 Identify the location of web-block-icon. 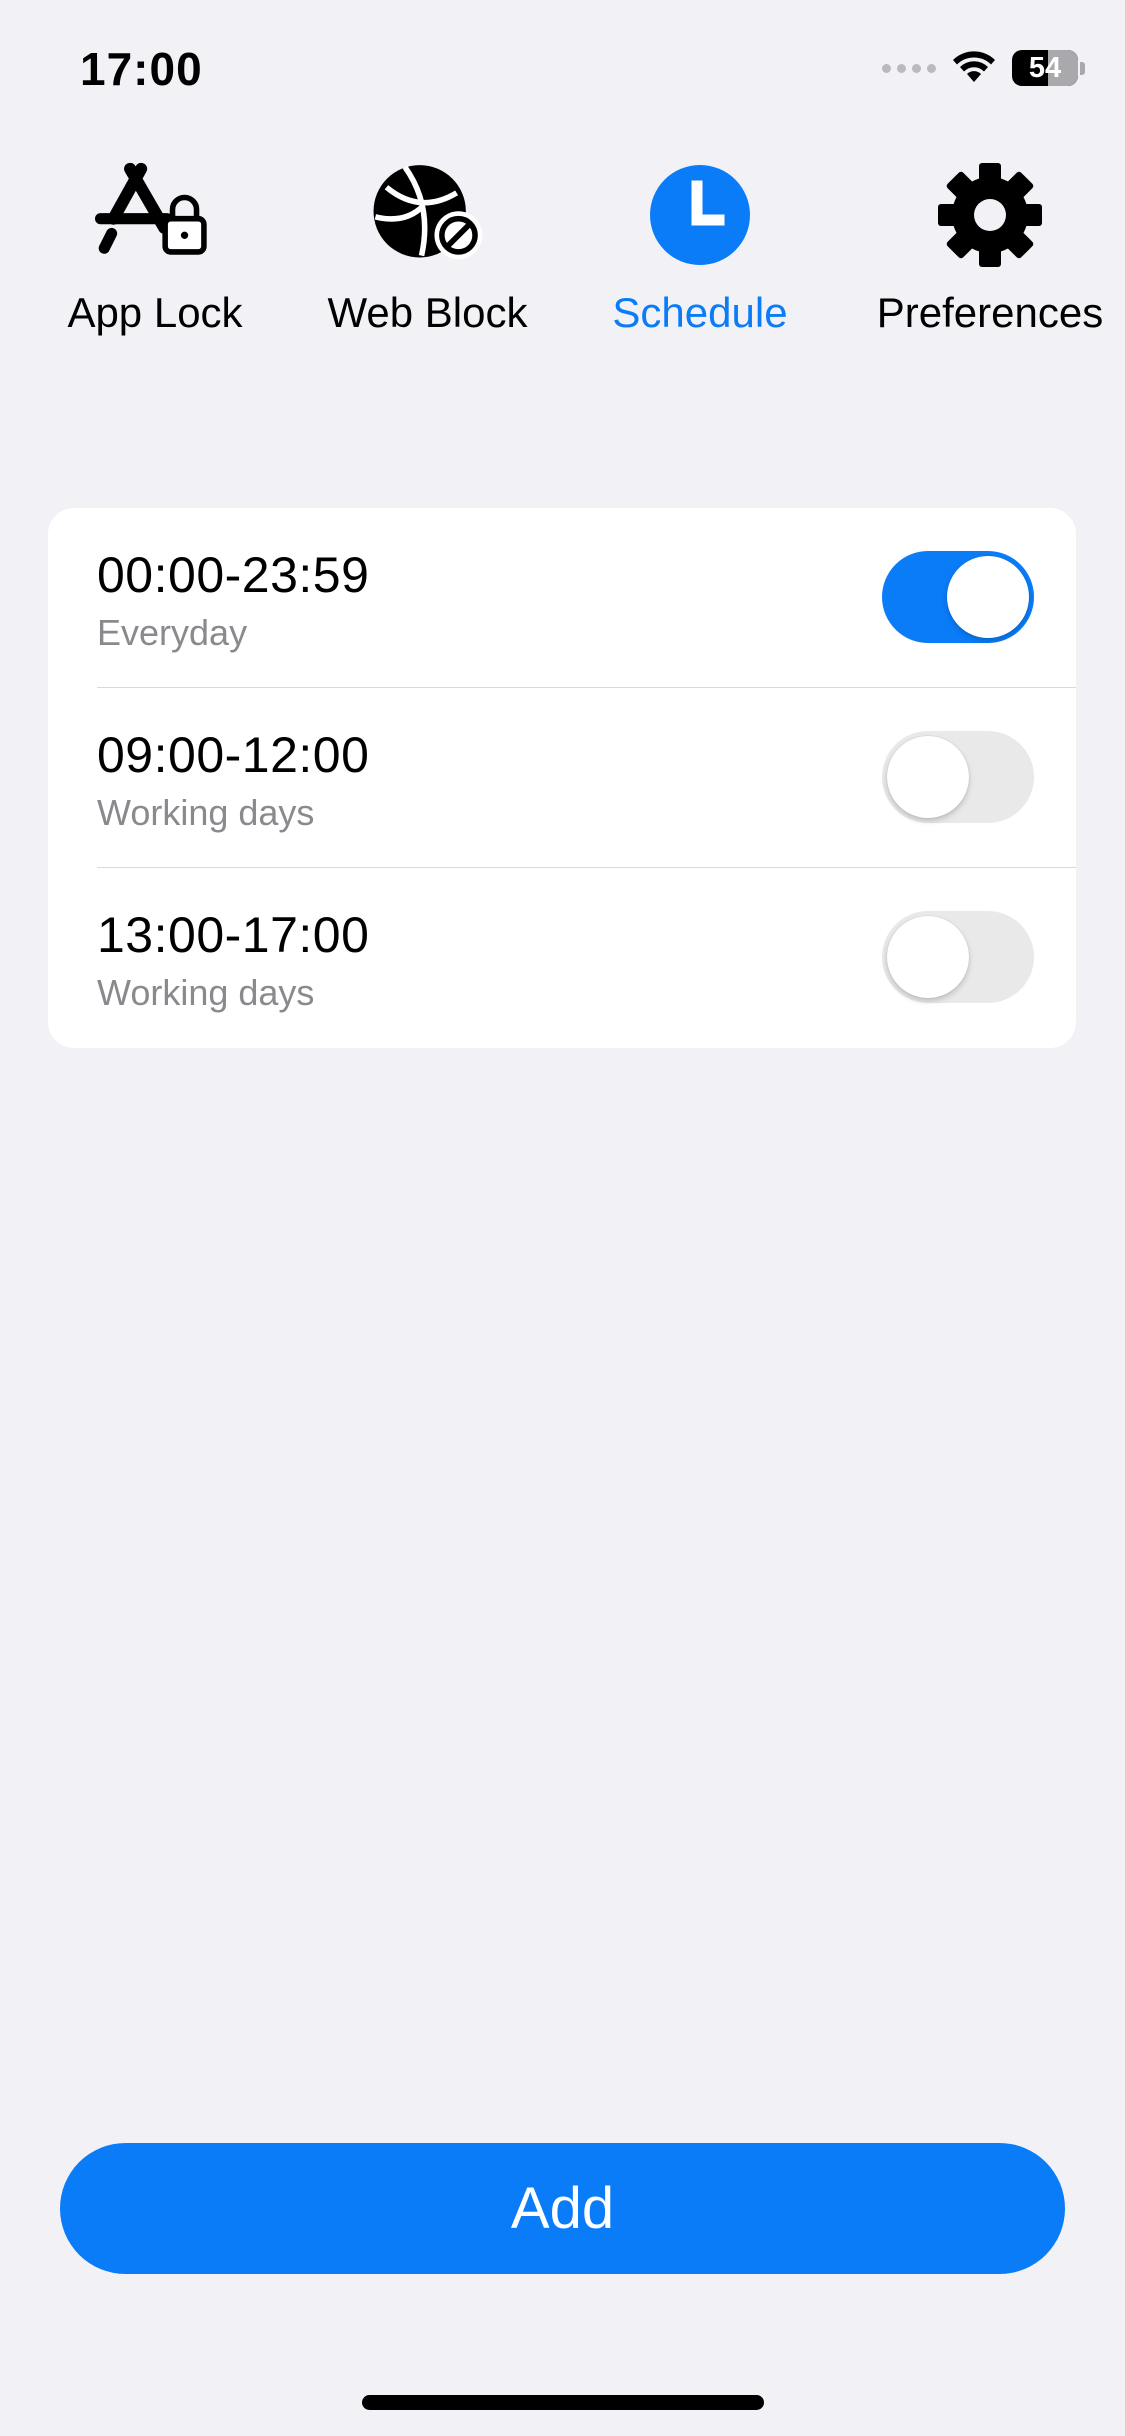
(428, 215).